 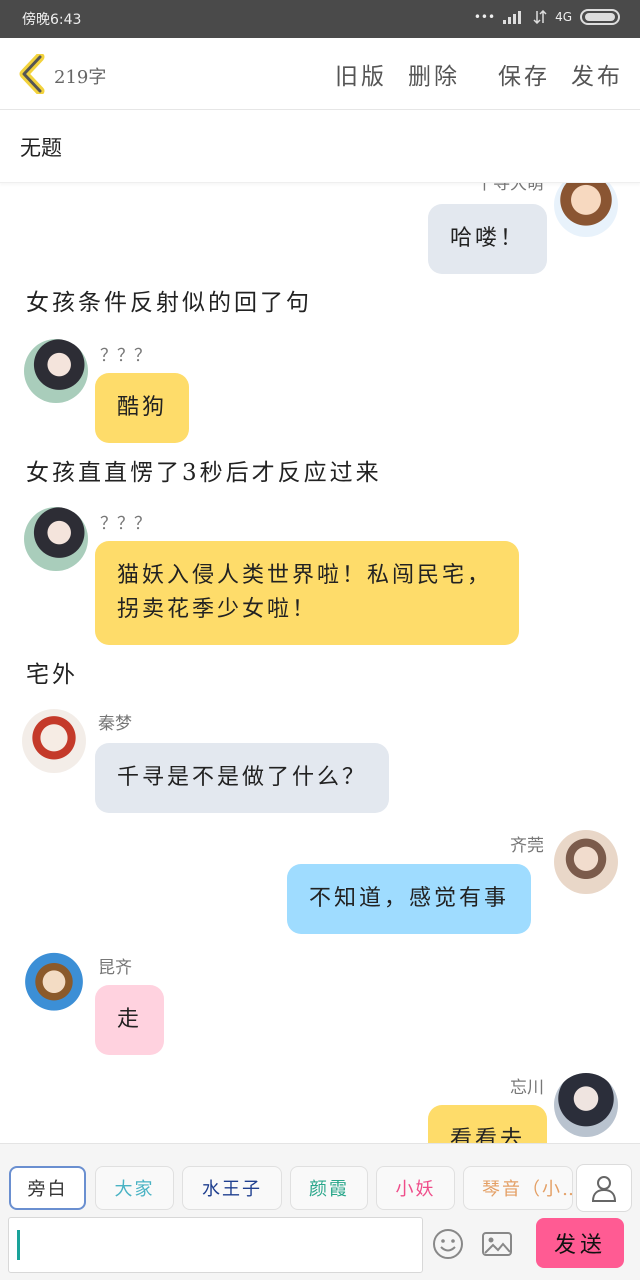 What do you see at coordinates (115, 724) in the screenshot?
I see `speaker-name: 秦梦` at bounding box center [115, 724].